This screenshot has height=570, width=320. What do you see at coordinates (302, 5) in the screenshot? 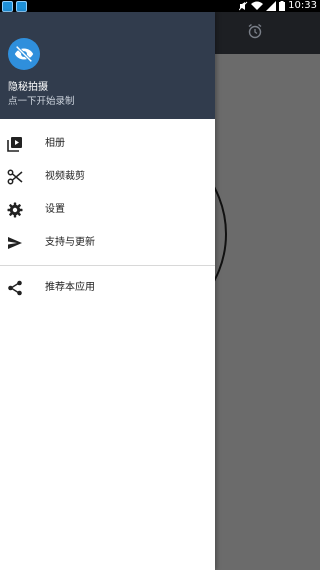
I see `status-time: 10:33` at bounding box center [302, 5].